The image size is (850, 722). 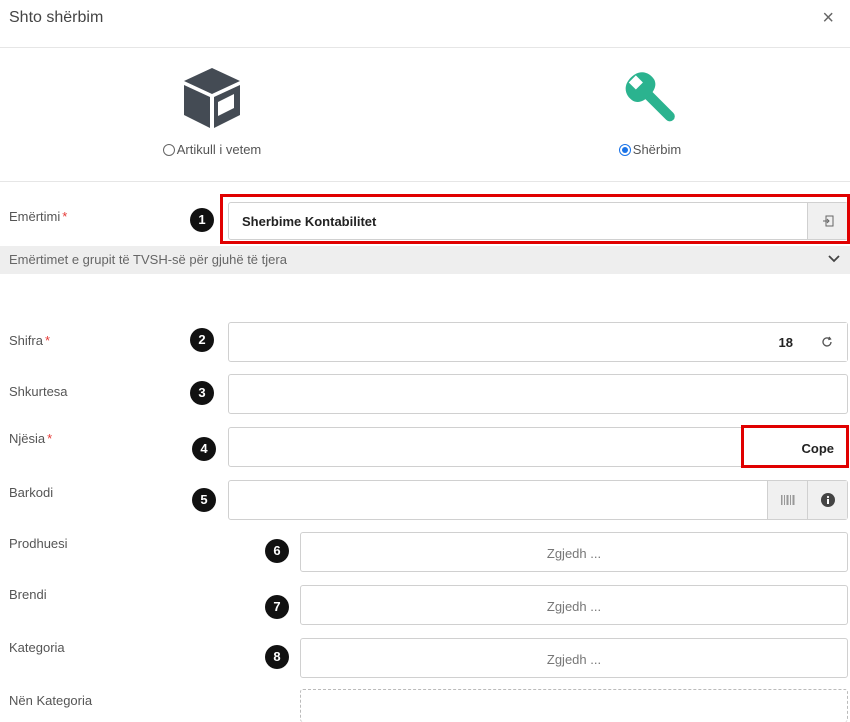 I want to click on step-badge-3: 3, so click(x=202, y=393).